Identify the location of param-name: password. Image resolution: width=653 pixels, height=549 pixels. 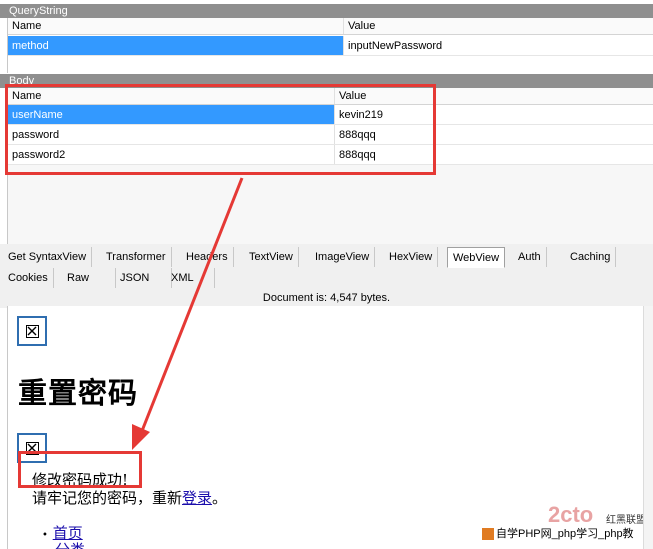
(171, 134).